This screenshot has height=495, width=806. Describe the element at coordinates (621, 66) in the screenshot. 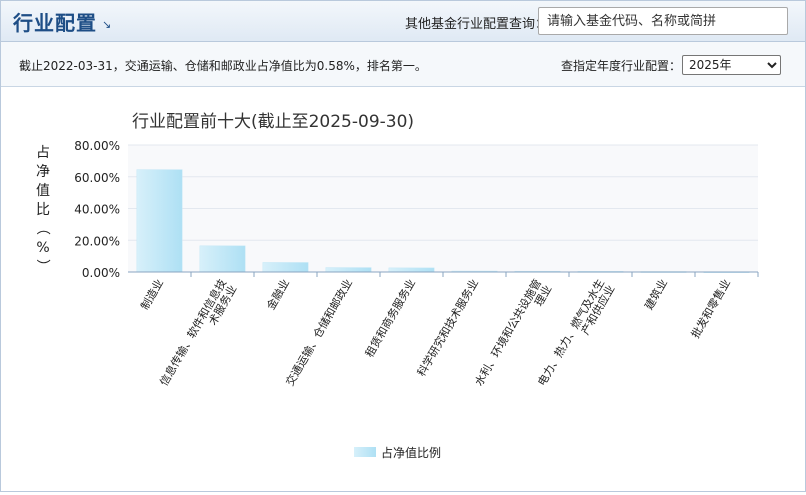

I see `year-select-label: 查指定年度行业配置：` at that location.